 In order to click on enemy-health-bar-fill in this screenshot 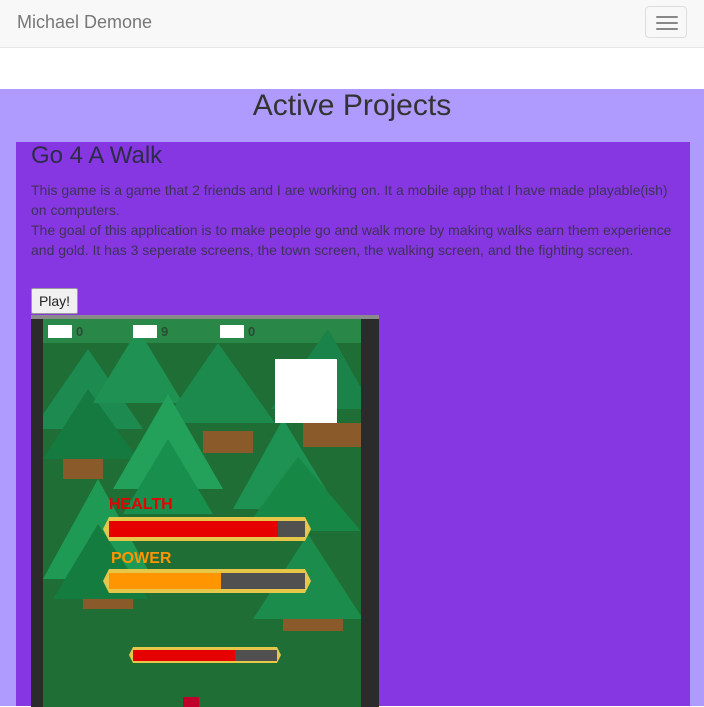, I will do `click(184, 655)`.